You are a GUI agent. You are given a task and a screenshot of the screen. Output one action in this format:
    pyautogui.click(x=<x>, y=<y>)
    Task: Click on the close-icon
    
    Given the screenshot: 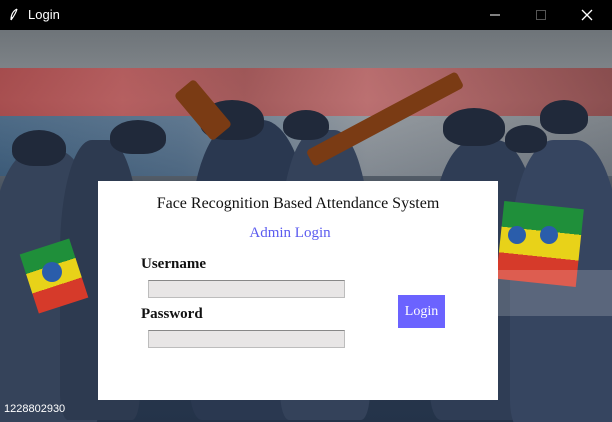 What is the action you would take?
    pyautogui.click(x=587, y=15)
    